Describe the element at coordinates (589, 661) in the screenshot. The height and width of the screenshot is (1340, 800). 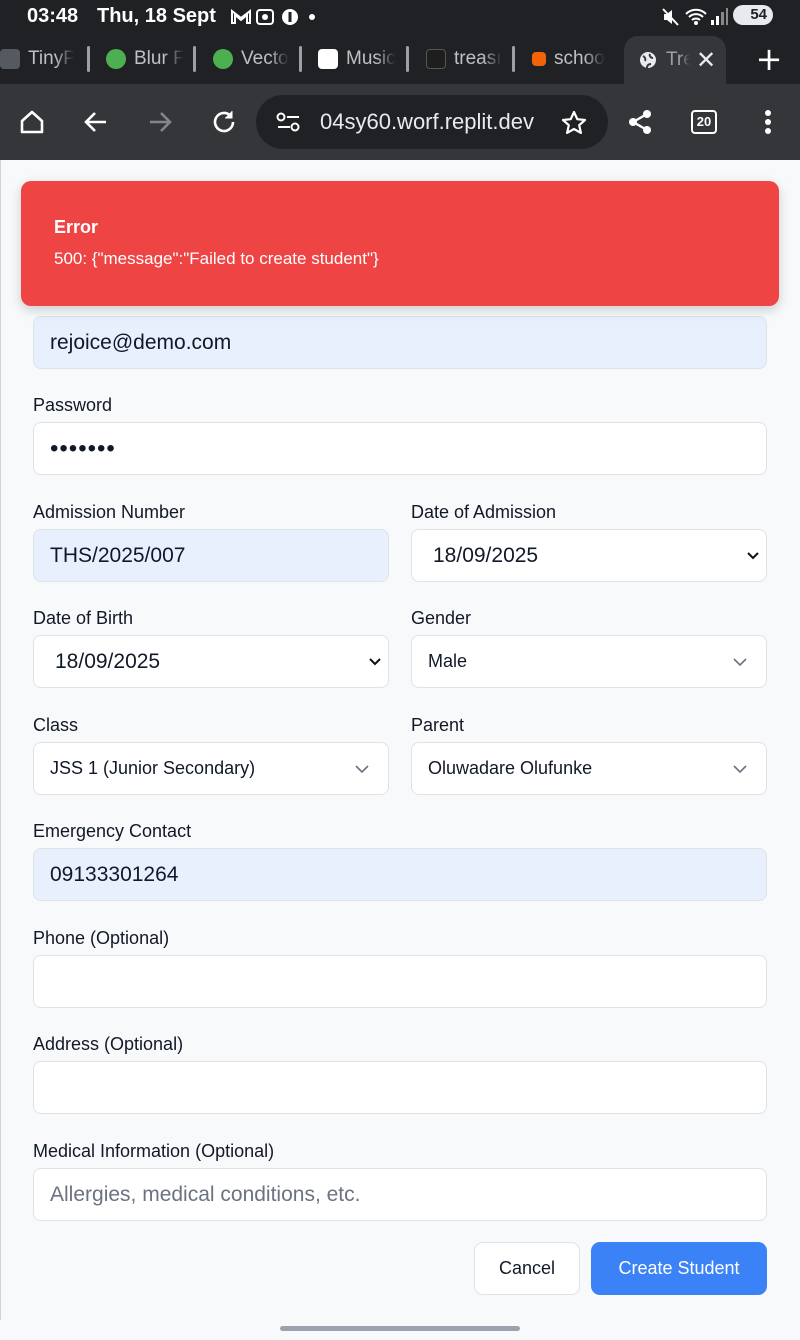
I see `gender-select: Male` at that location.